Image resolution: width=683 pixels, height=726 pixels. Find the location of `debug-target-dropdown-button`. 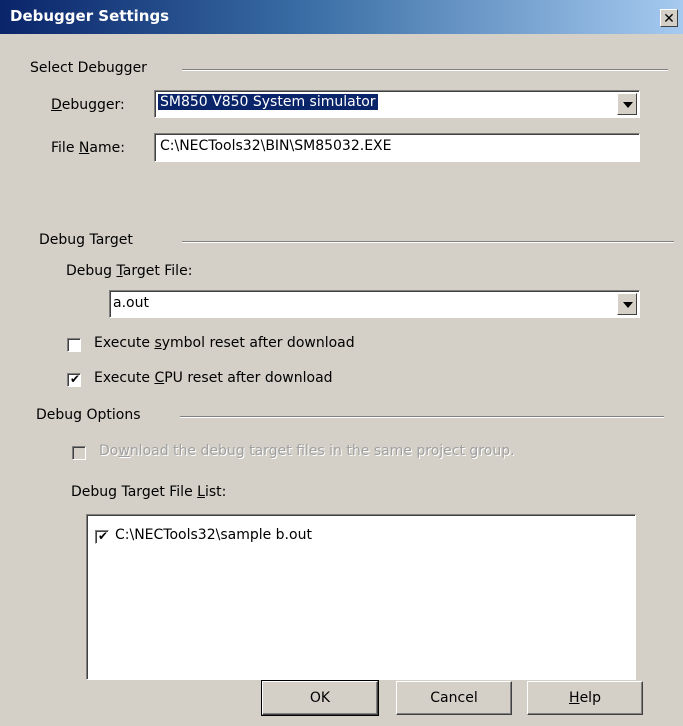

debug-target-dropdown-button is located at coordinates (627, 304).